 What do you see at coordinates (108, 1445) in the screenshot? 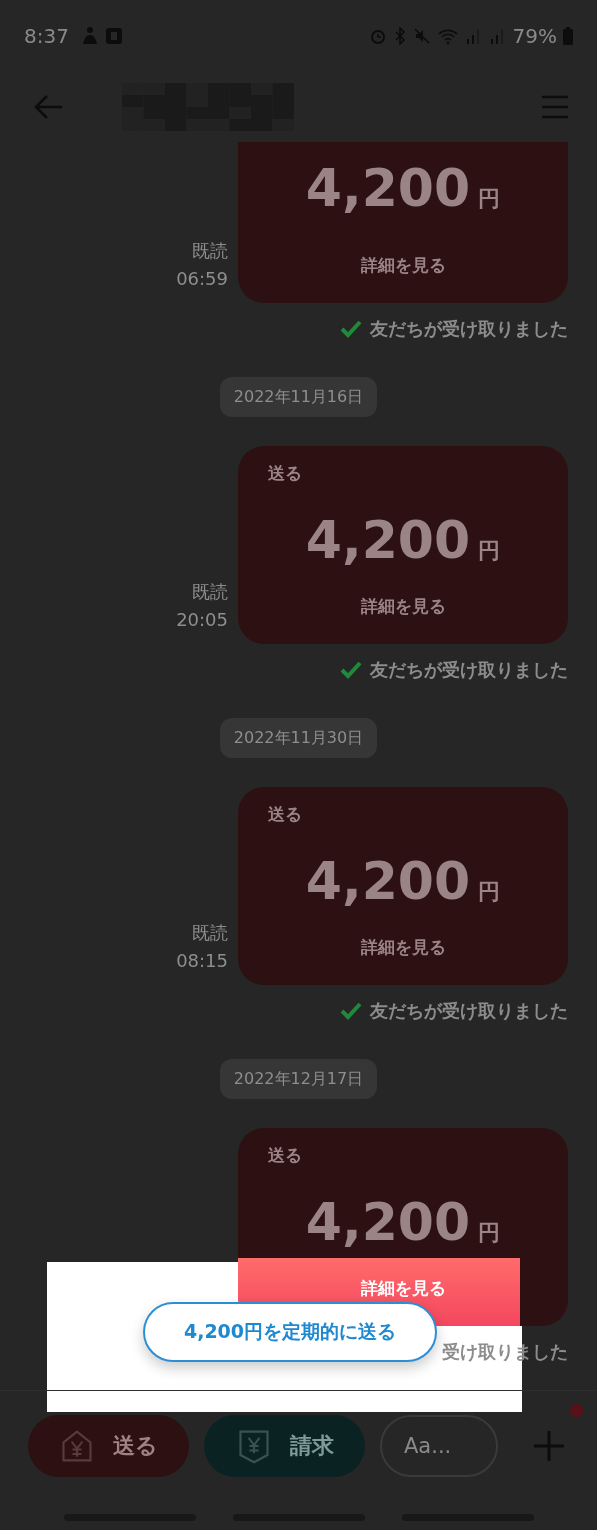
I see `send-money-button: 送る` at bounding box center [108, 1445].